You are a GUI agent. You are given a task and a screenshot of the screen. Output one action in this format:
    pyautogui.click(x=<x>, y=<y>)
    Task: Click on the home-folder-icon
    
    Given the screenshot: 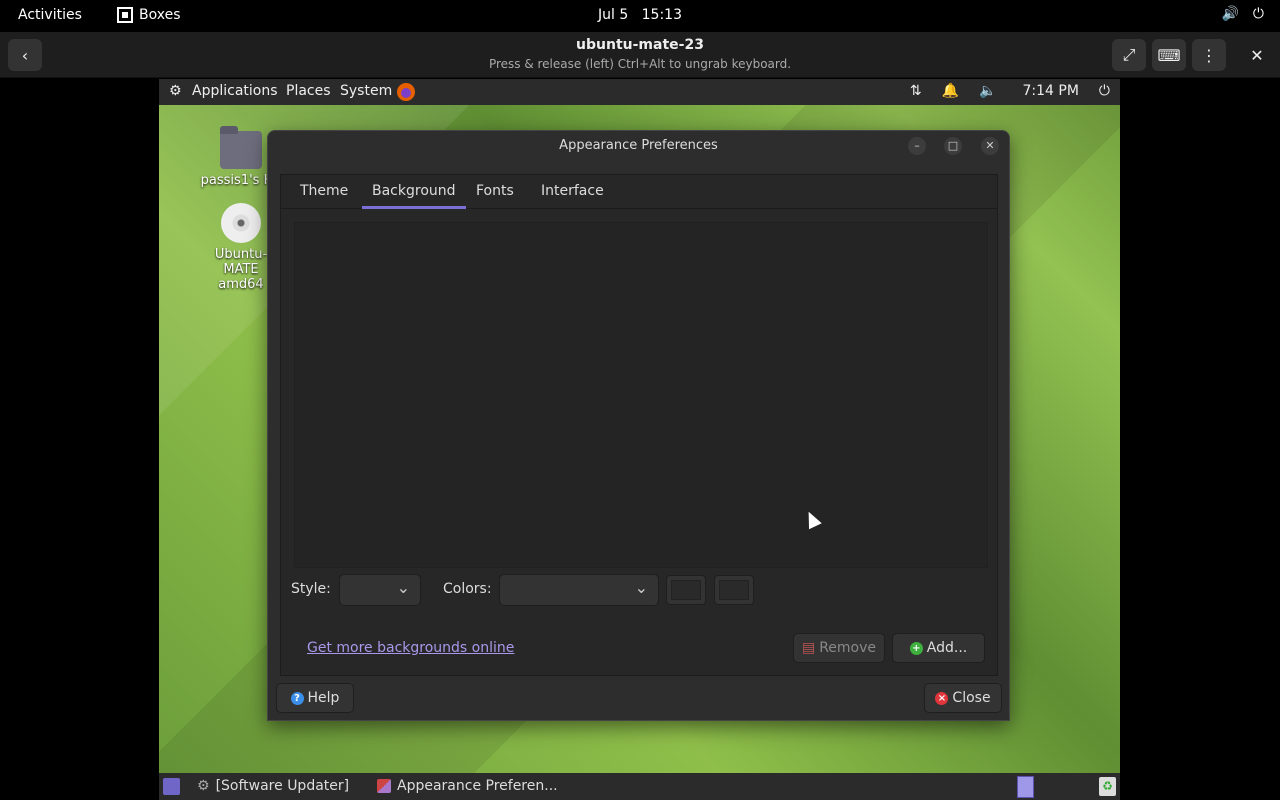 What is the action you would take?
    pyautogui.click(x=241, y=147)
    